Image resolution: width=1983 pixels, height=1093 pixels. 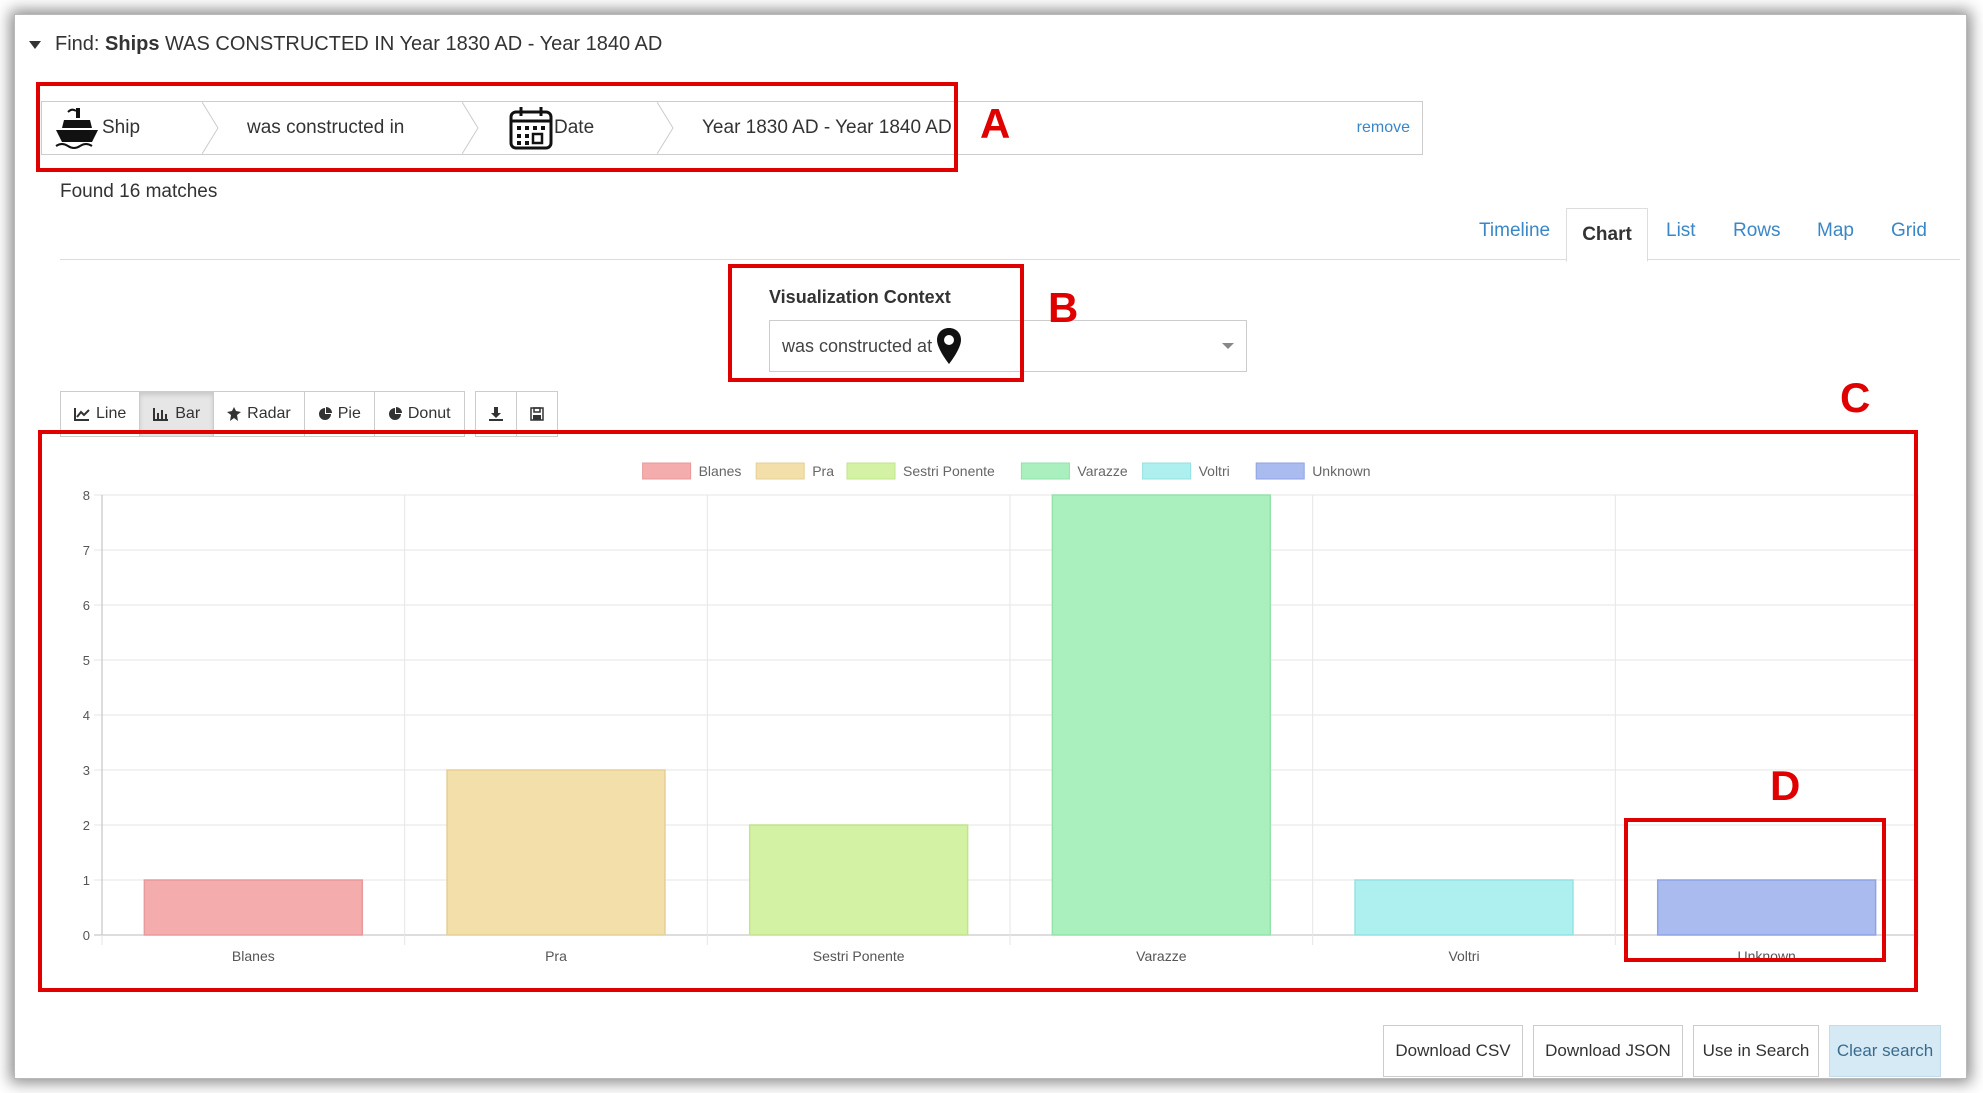 What do you see at coordinates (1453, 1051) in the screenshot?
I see `download-csv-button: Download CSV` at bounding box center [1453, 1051].